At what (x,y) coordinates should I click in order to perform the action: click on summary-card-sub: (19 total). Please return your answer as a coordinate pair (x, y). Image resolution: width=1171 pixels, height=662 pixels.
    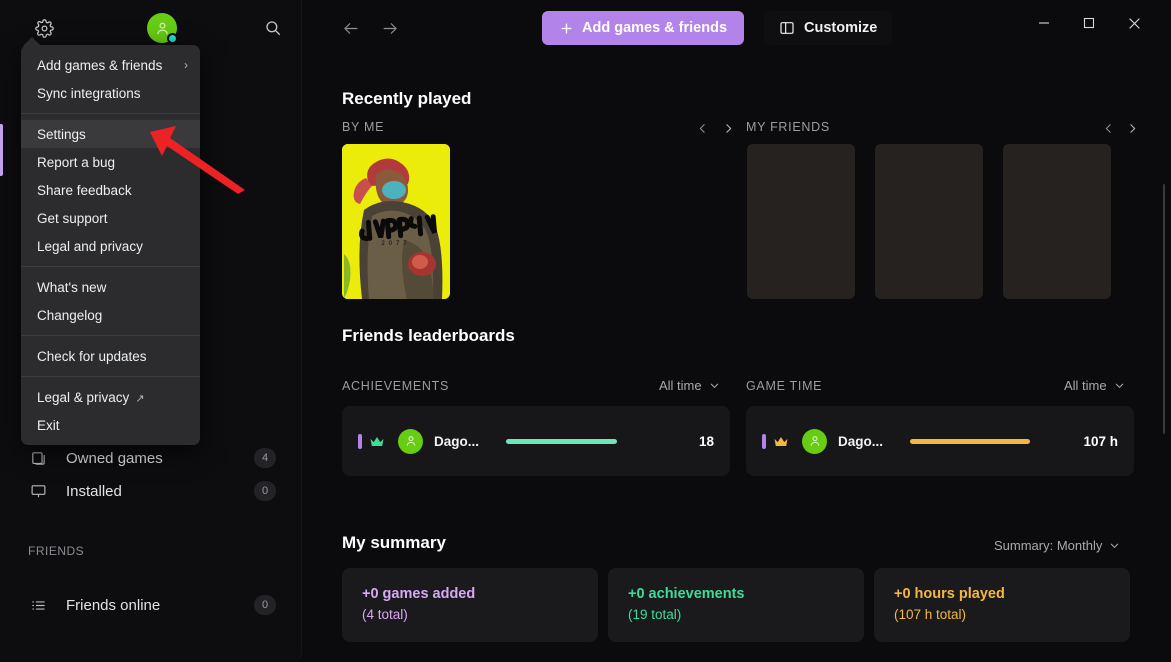
    Looking at the image, I should click on (655, 614).